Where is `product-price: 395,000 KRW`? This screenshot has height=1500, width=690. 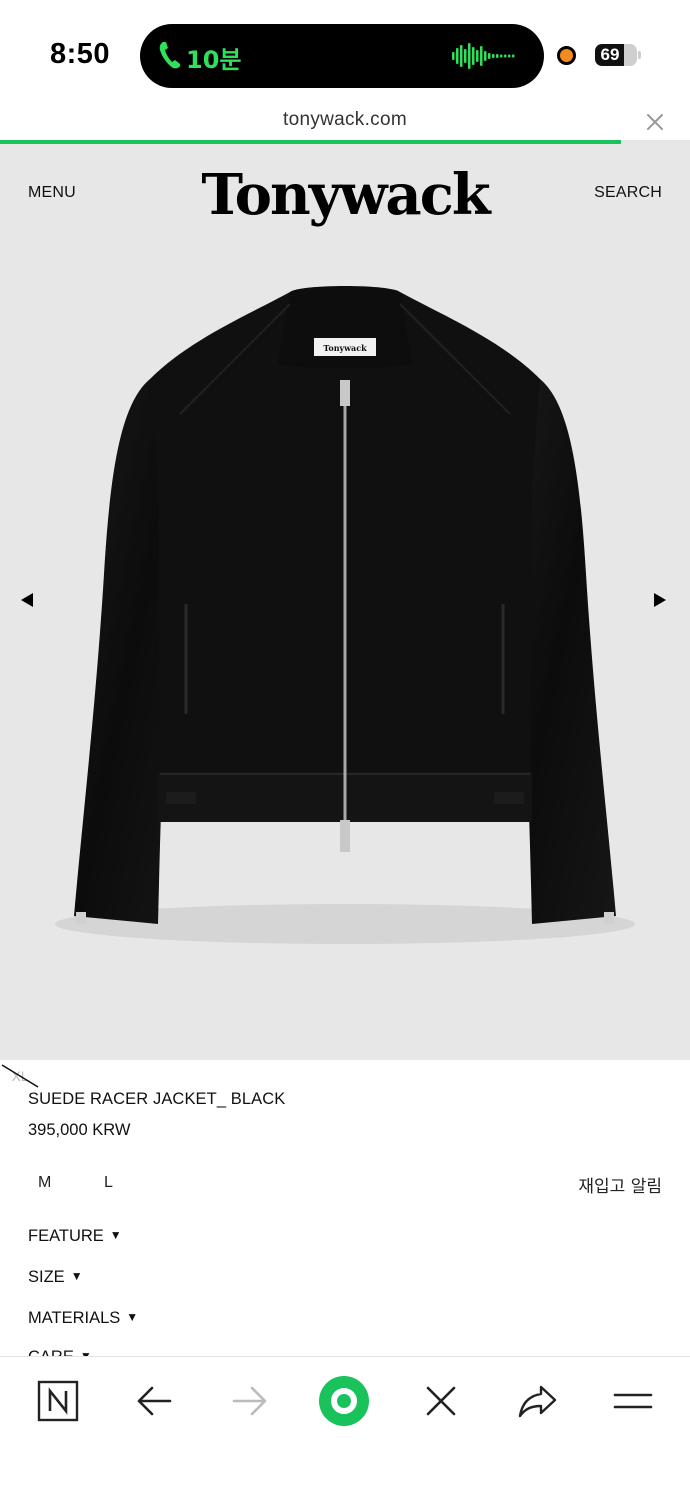 product-price: 395,000 KRW is located at coordinates (79, 1130).